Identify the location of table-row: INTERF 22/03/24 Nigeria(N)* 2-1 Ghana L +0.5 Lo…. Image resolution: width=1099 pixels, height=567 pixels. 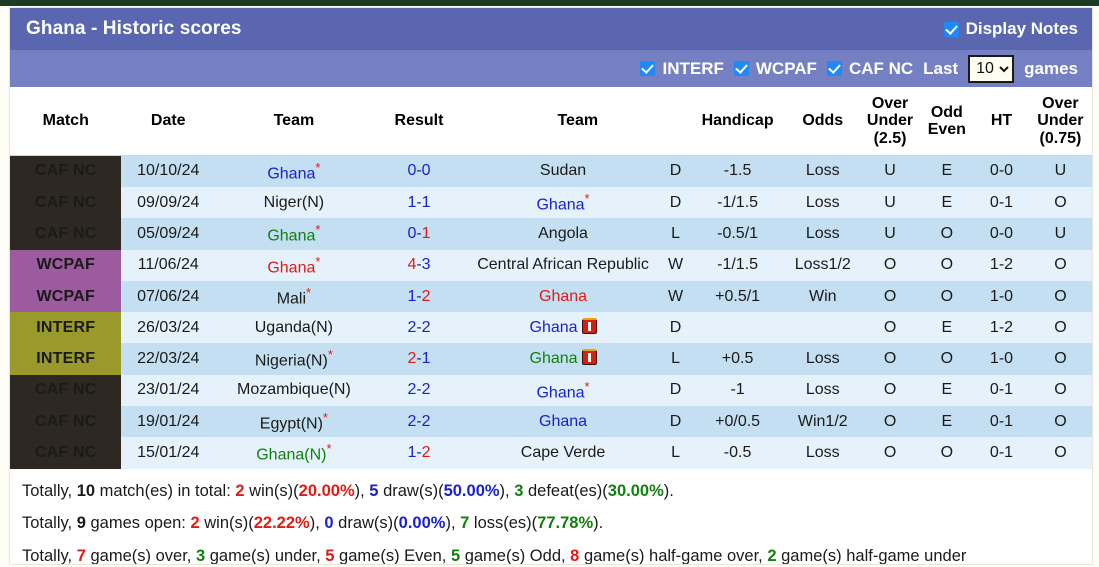
(551, 359).